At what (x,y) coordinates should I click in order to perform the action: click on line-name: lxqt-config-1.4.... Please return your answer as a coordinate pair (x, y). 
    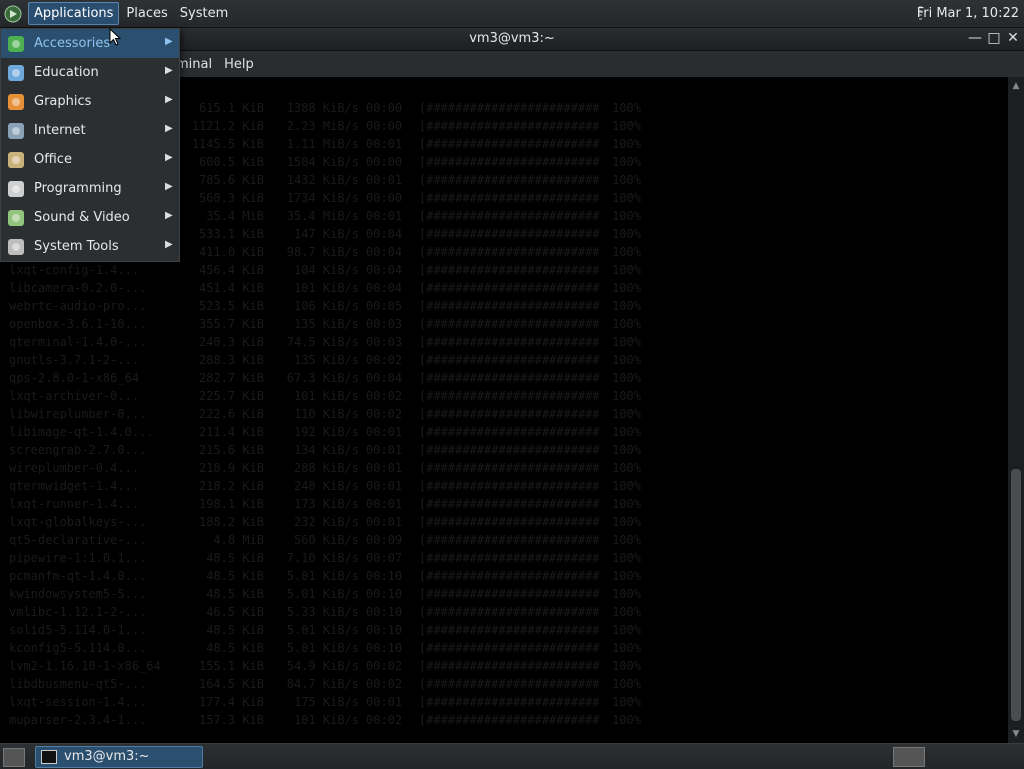
    Looking at the image, I should click on (74, 270).